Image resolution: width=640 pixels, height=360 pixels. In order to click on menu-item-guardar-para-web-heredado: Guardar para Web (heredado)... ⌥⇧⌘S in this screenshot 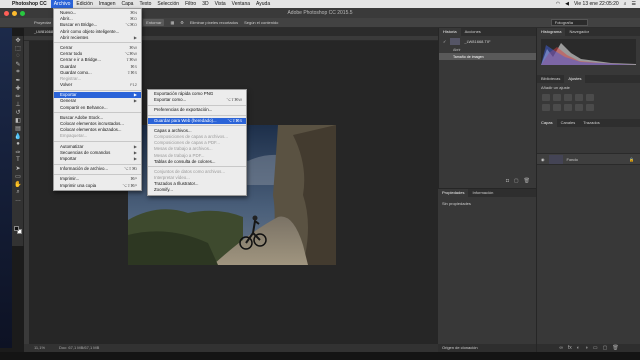, I will do `click(197, 120)`.